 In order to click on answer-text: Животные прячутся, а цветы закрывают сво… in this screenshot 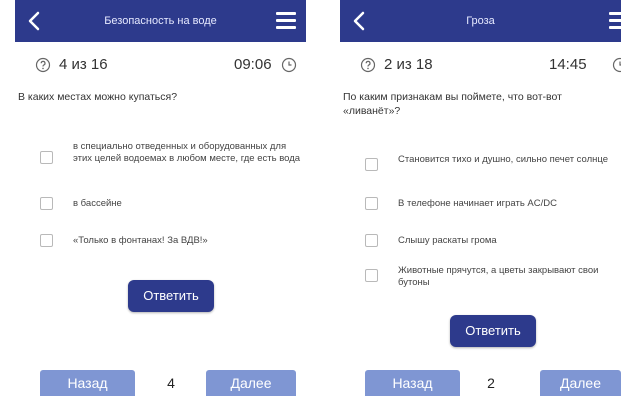, I will do `click(498, 276)`.